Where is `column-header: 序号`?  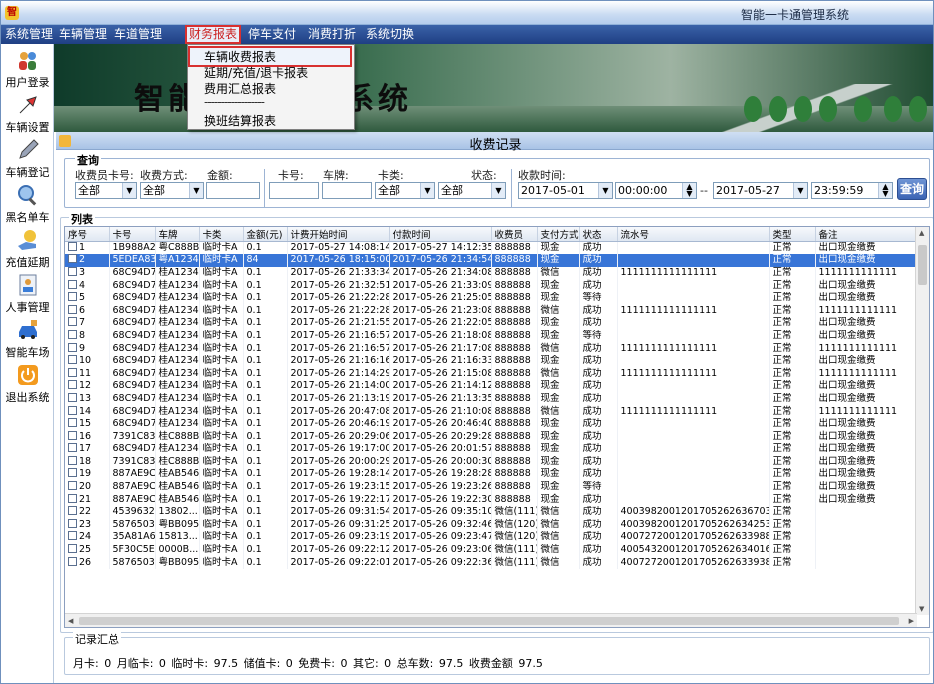
column-header: 序号 is located at coordinates (87, 234).